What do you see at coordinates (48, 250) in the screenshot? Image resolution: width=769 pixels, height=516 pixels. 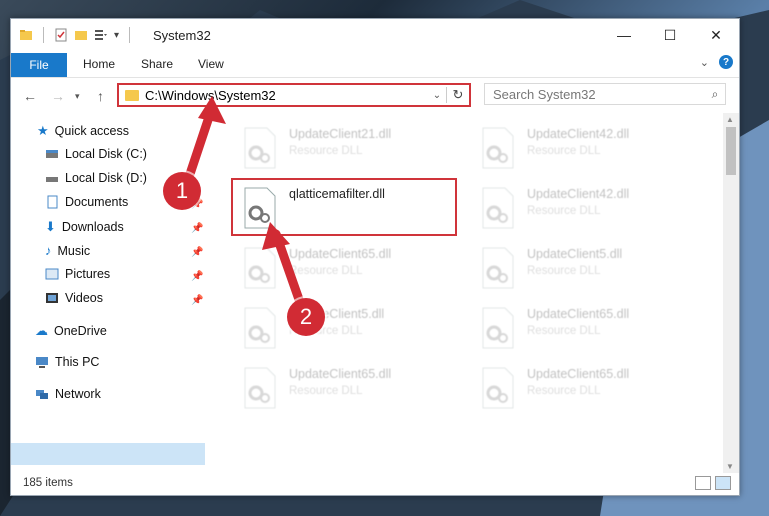 I see `music-icon: ♪` at bounding box center [48, 250].